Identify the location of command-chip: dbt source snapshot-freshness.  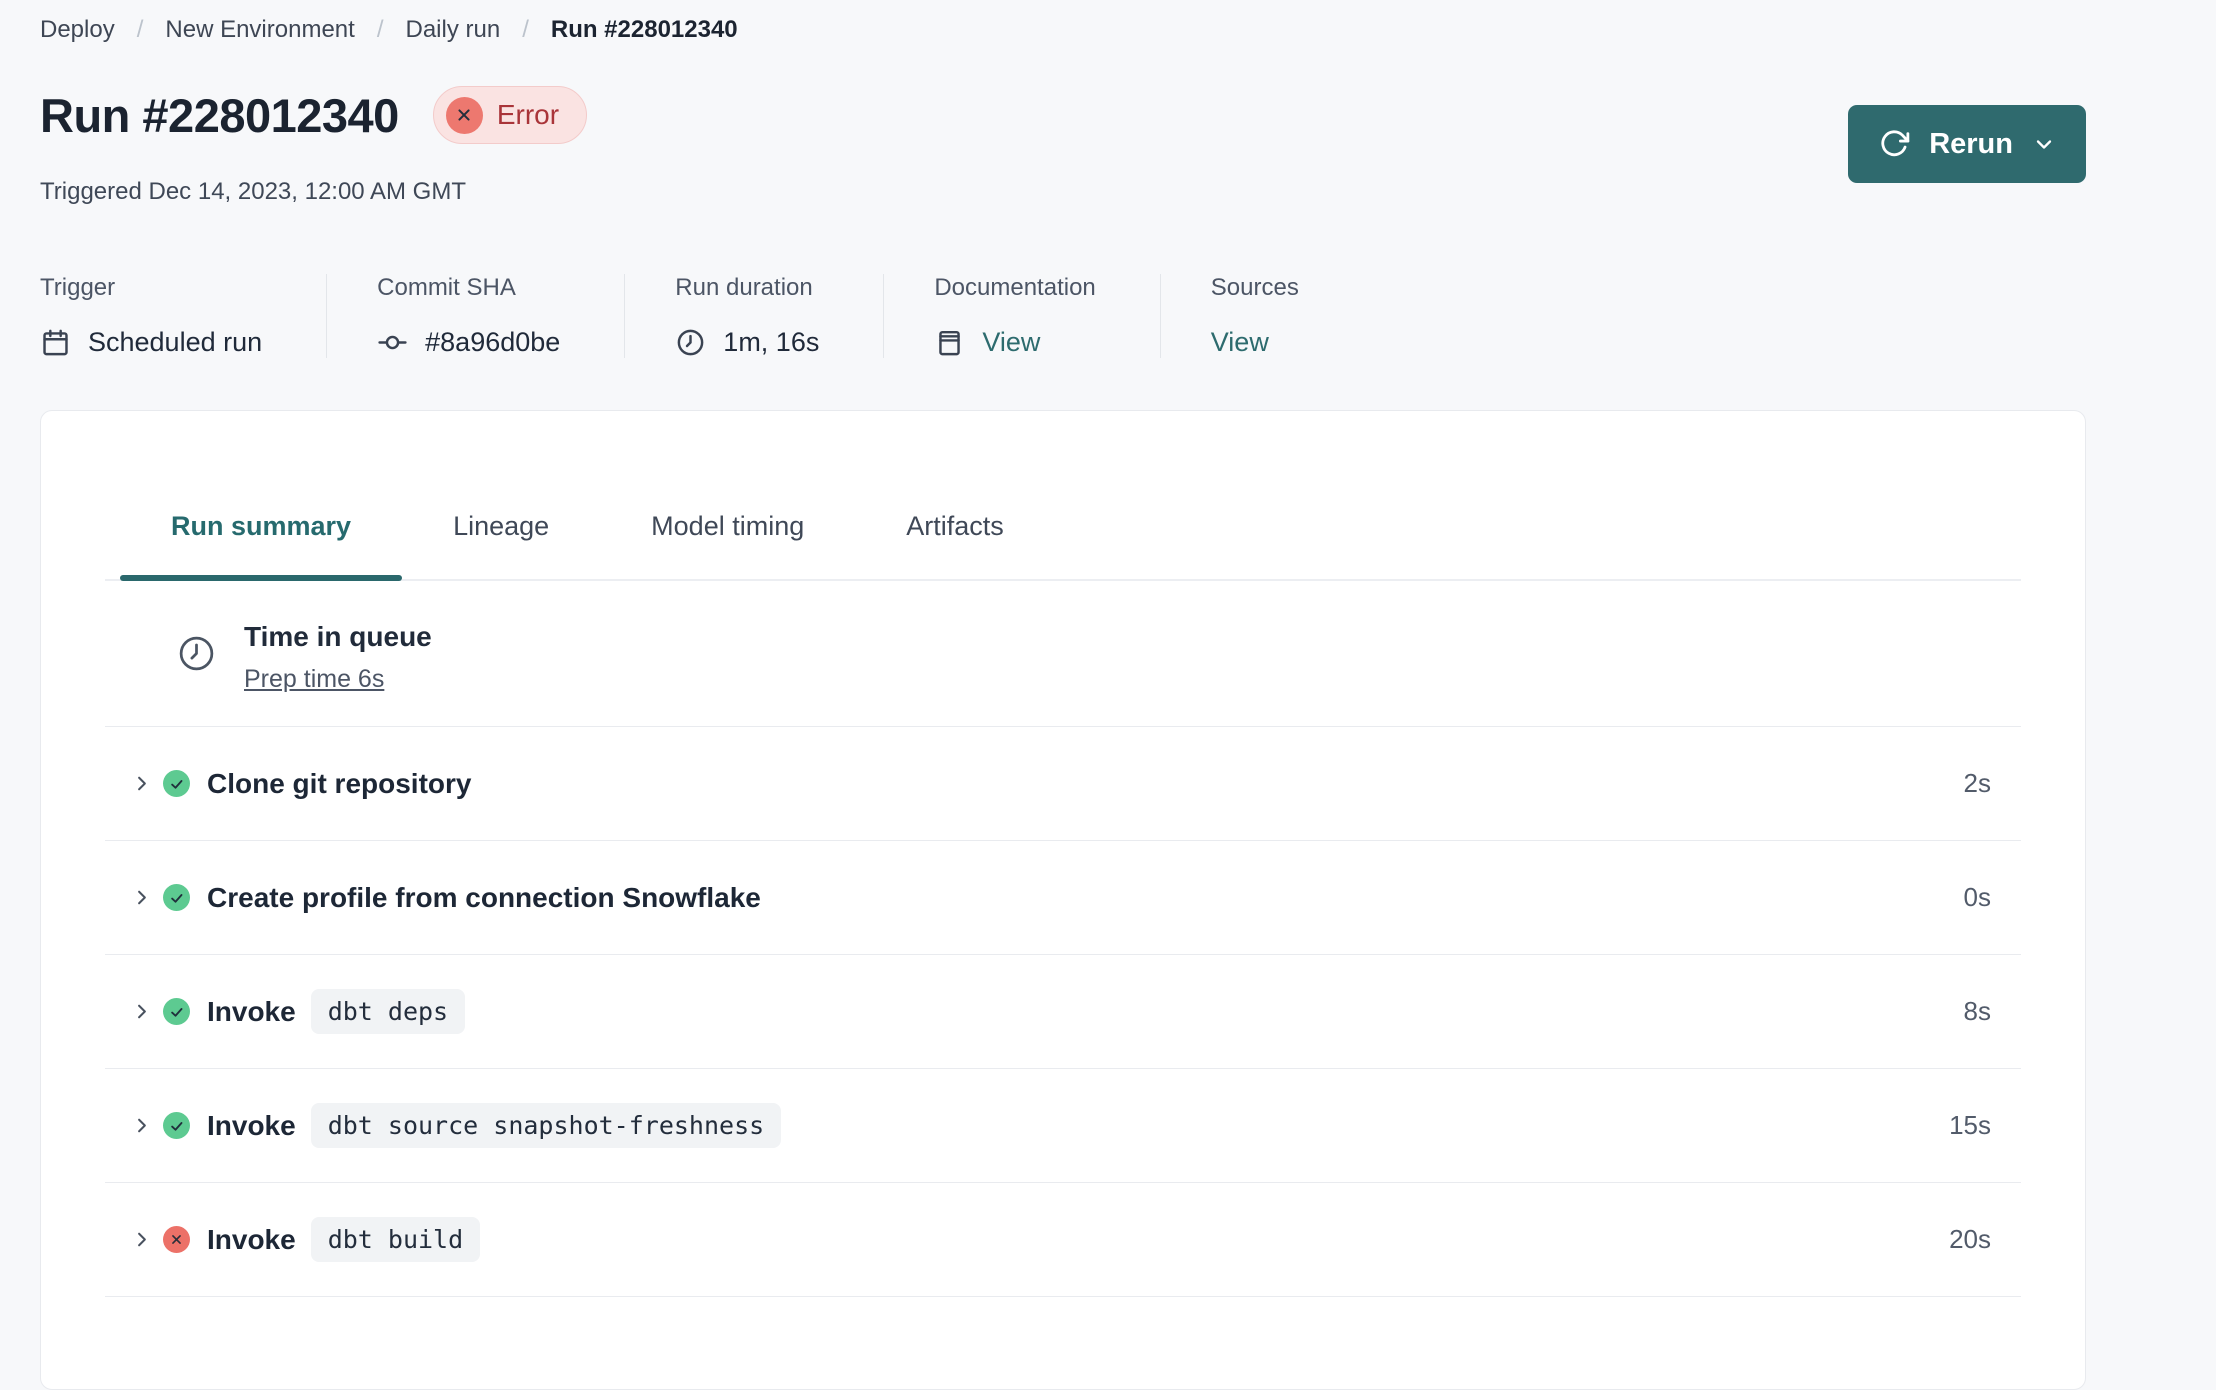
(546, 1125).